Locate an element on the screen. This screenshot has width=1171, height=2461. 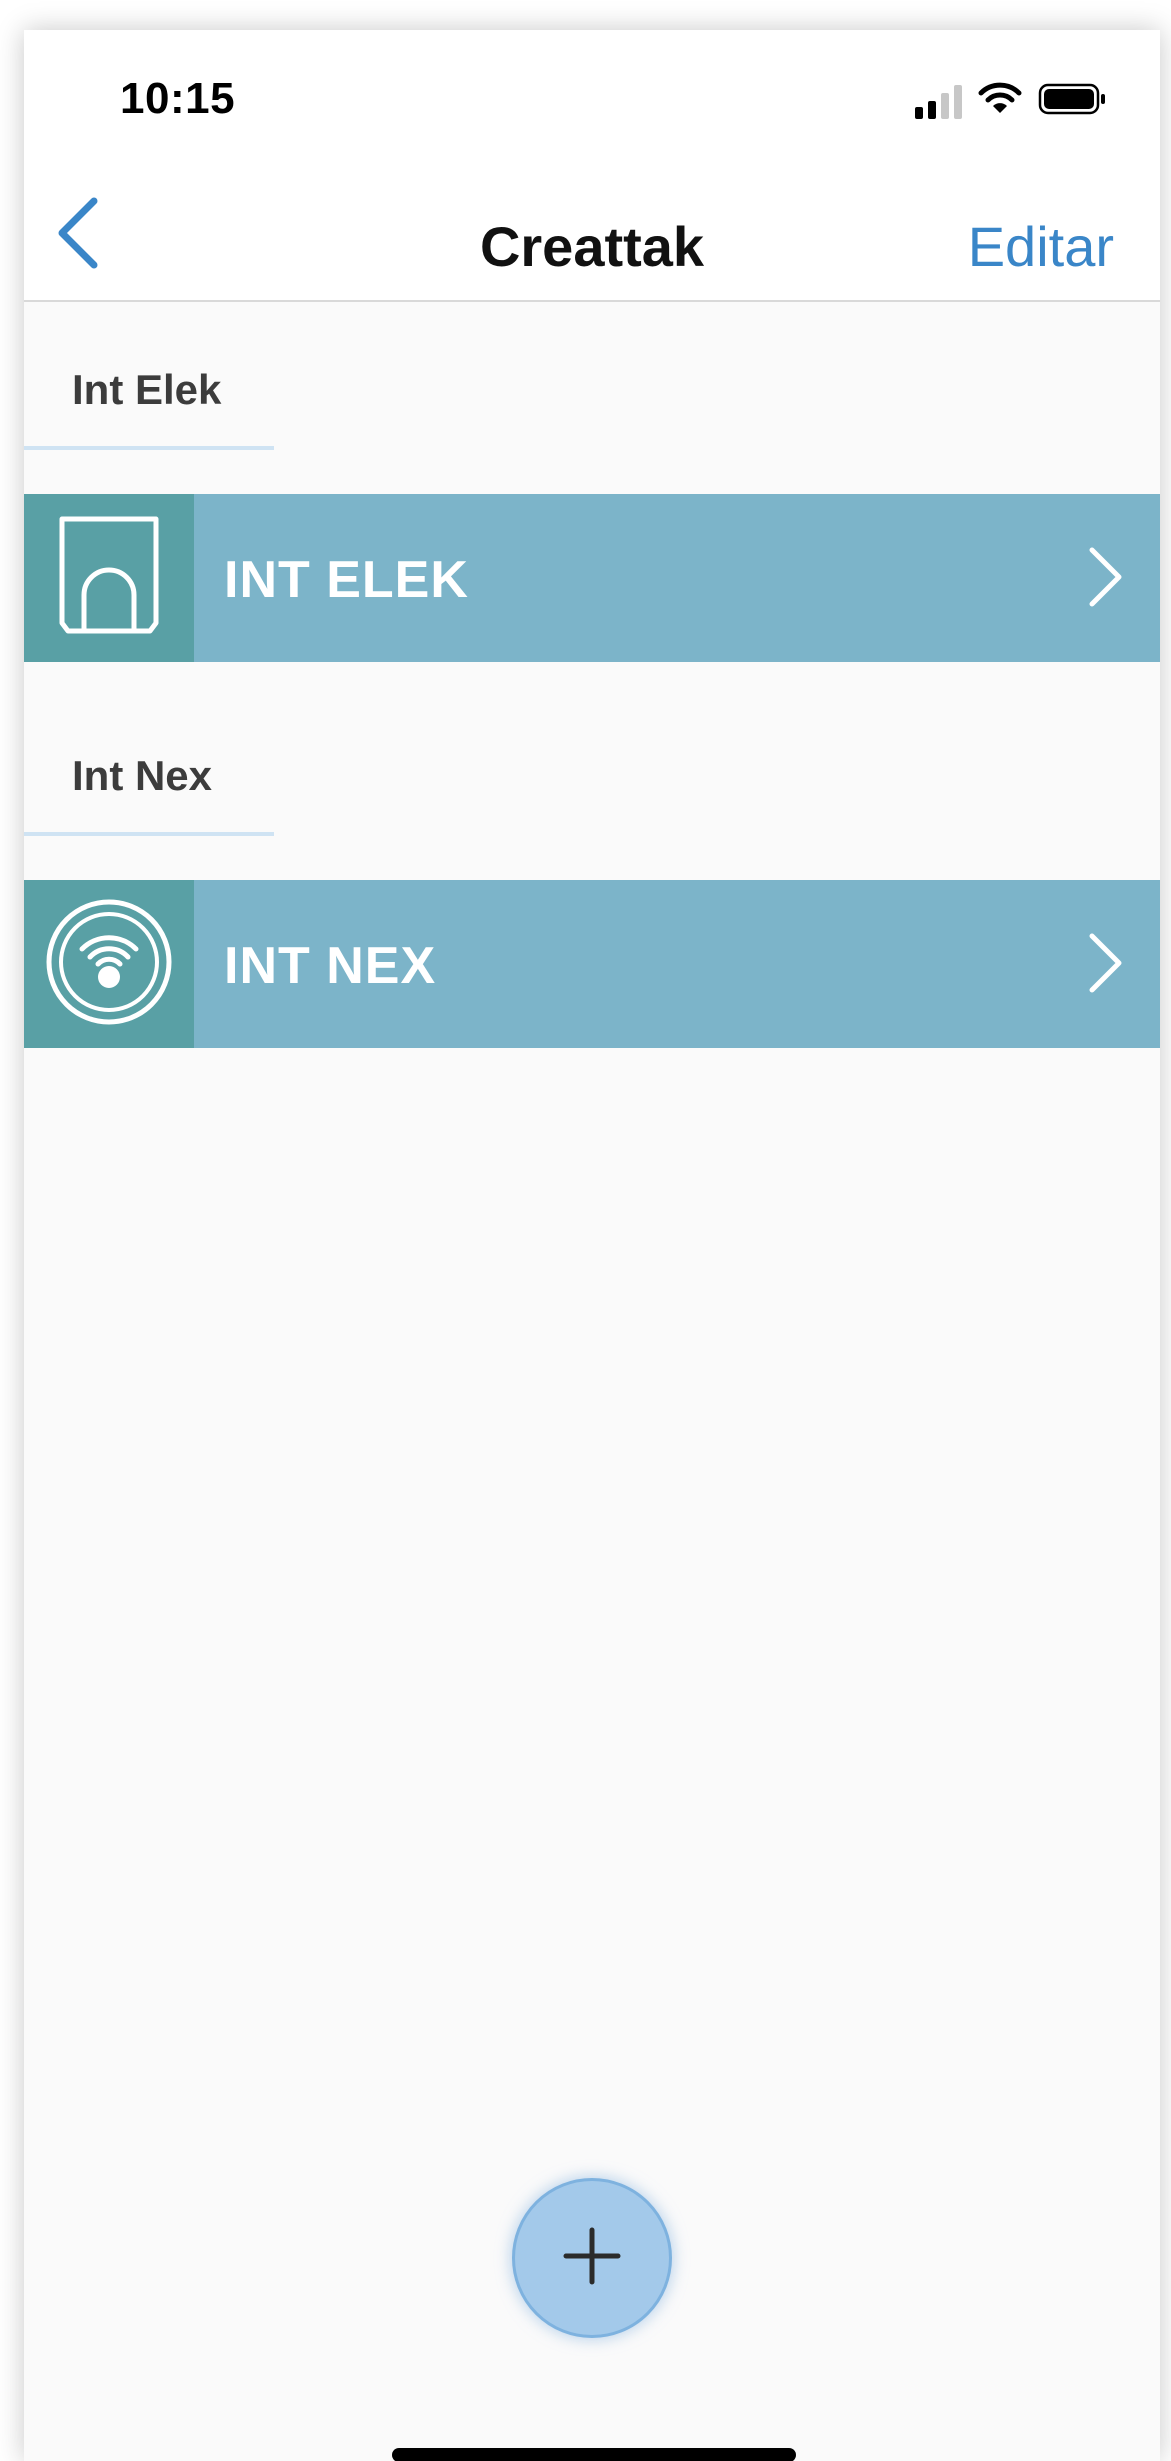
battery-icon is located at coordinates (1073, 101).